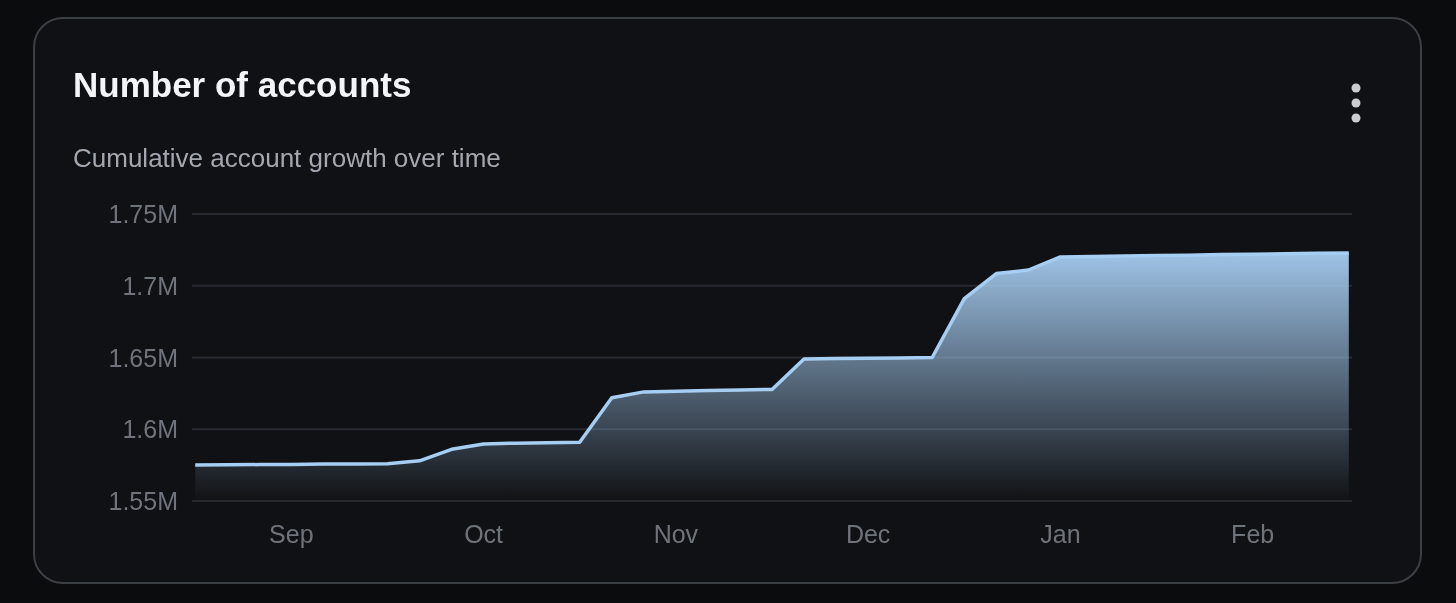  I want to click on x-axis-label: Oct, so click(484, 534).